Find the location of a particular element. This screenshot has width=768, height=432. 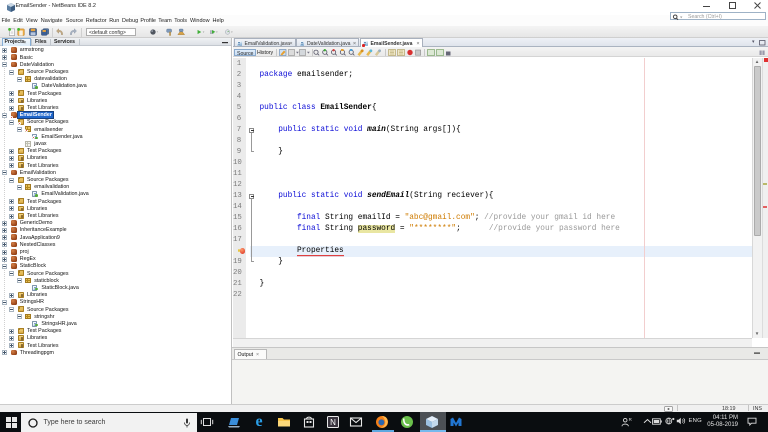

svg-text: N is located at coordinates (333, 422).